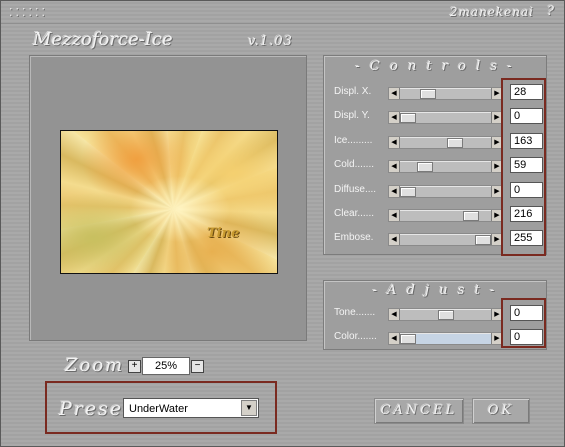 Image resolution: width=565 pixels, height=447 pixels. I want to click on chevron-down-icon: ▼, so click(249, 408).